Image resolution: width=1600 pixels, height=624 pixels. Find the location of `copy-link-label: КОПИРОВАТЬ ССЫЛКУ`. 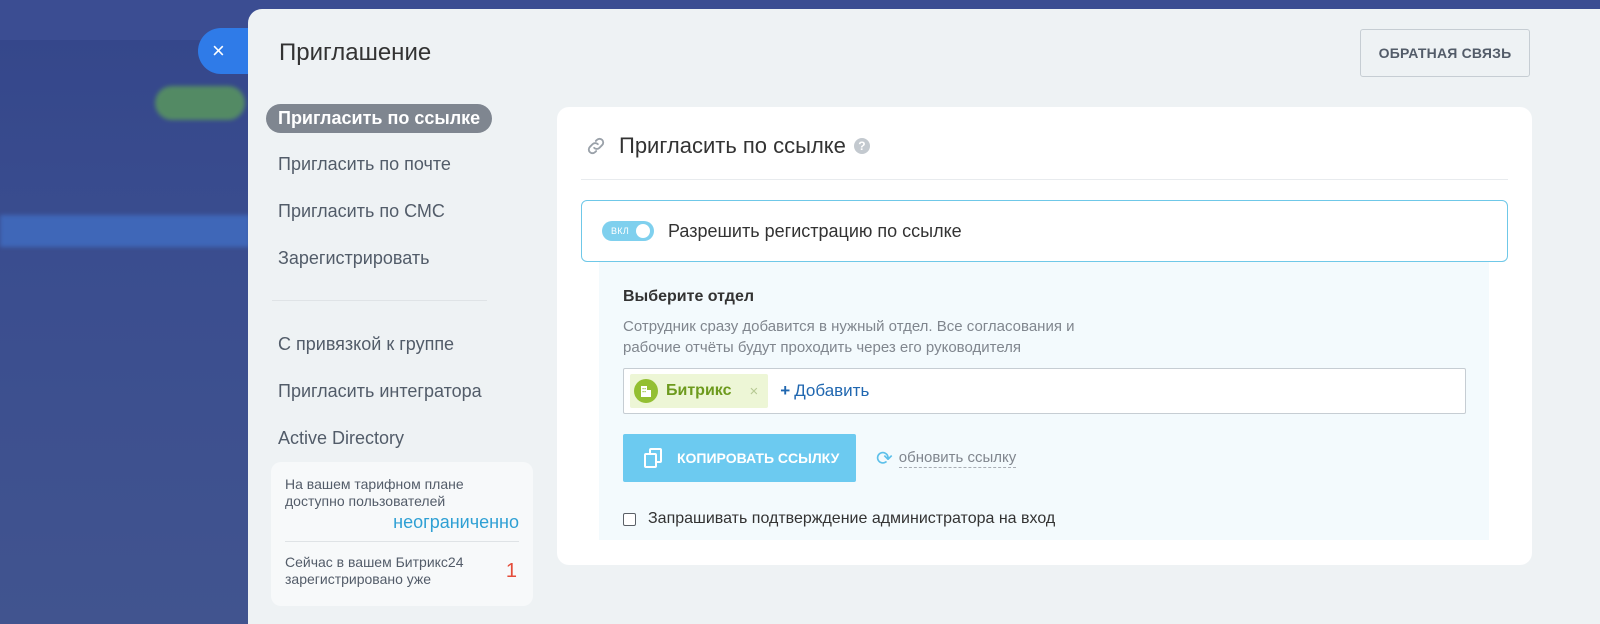

copy-link-label: КОПИРОВАТЬ ССЫЛКУ is located at coordinates (758, 458).